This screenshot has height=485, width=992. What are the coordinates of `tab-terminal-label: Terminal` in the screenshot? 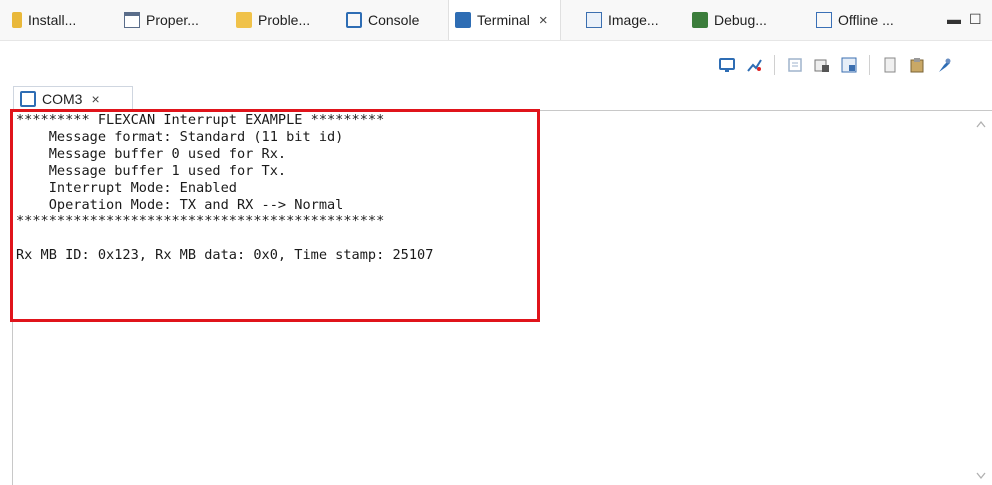 It's located at (503, 20).